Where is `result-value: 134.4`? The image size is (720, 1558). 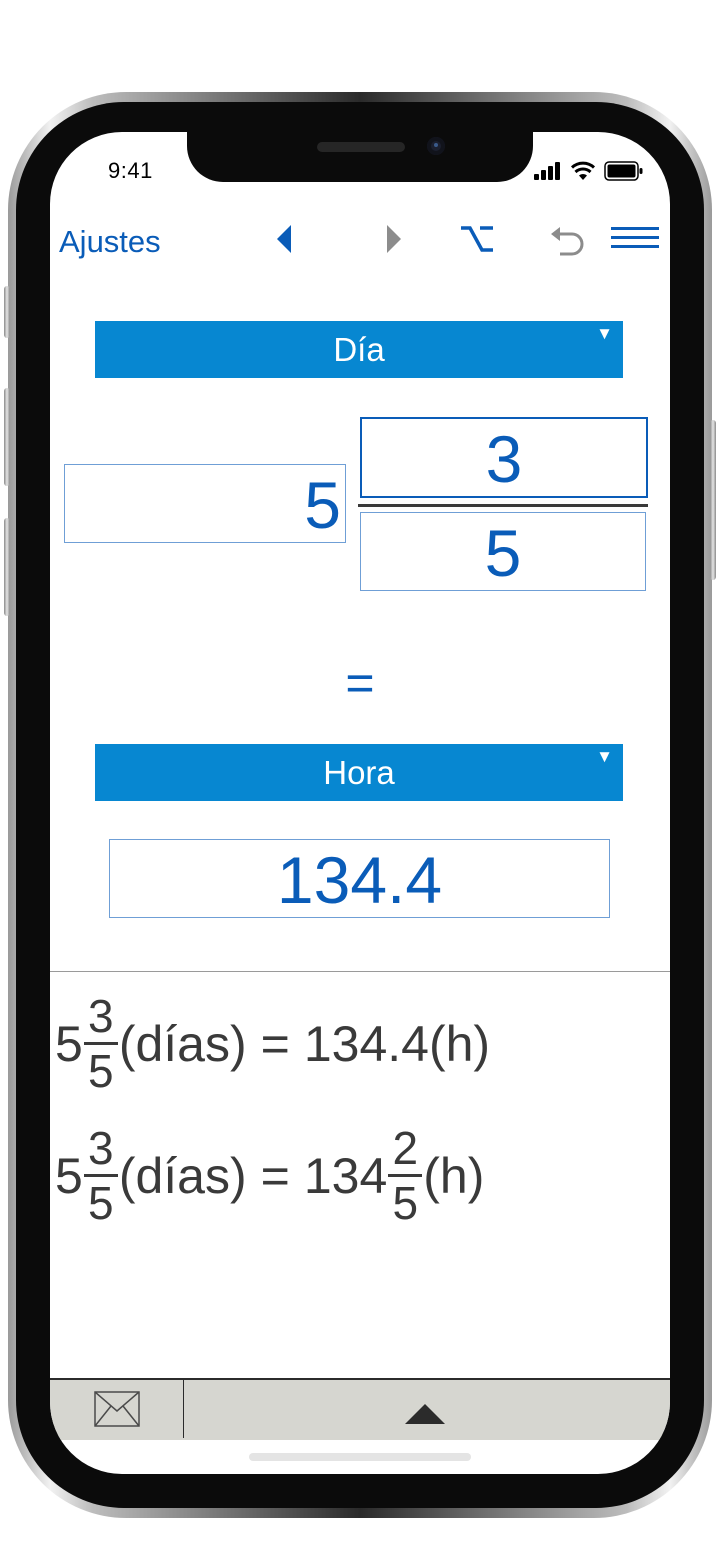 result-value: 134.4 is located at coordinates (359, 880).